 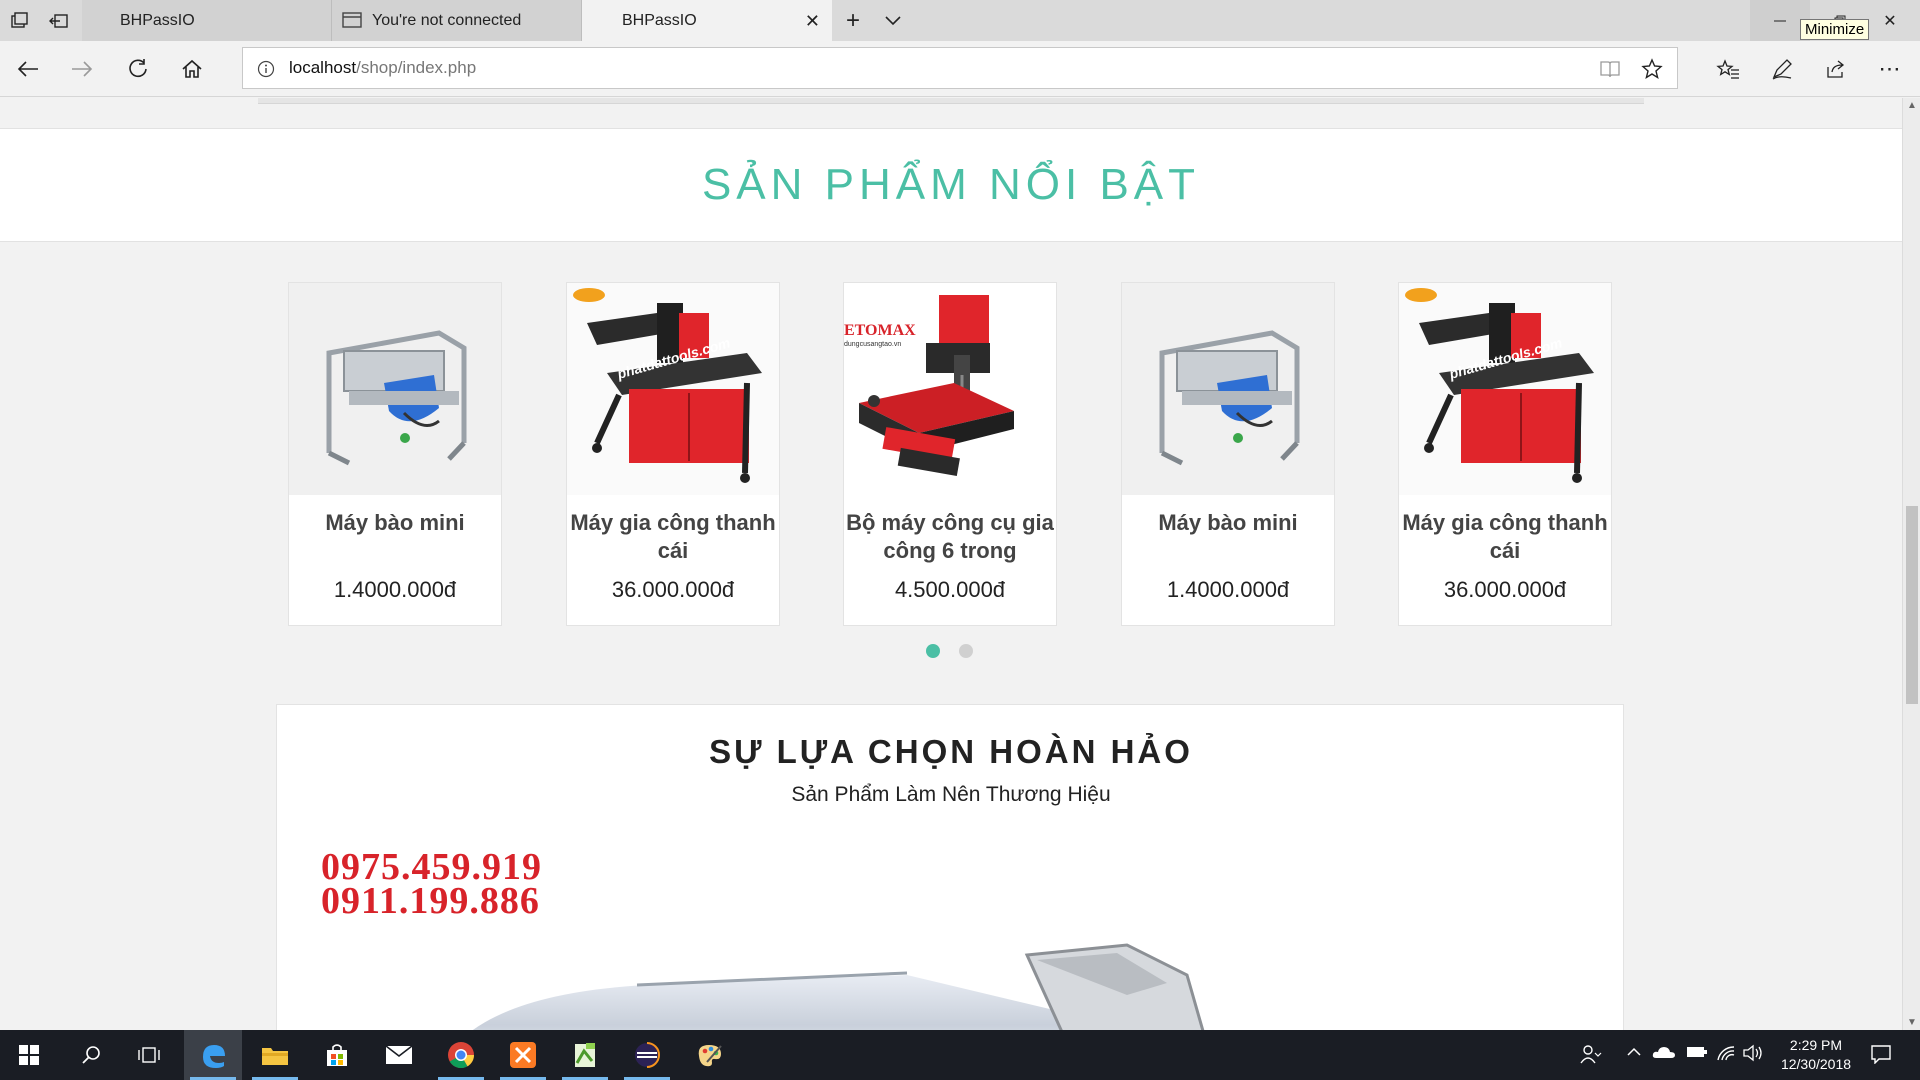 What do you see at coordinates (1835, 29) in the screenshot?
I see `minimize-tooltip: Minimize` at bounding box center [1835, 29].